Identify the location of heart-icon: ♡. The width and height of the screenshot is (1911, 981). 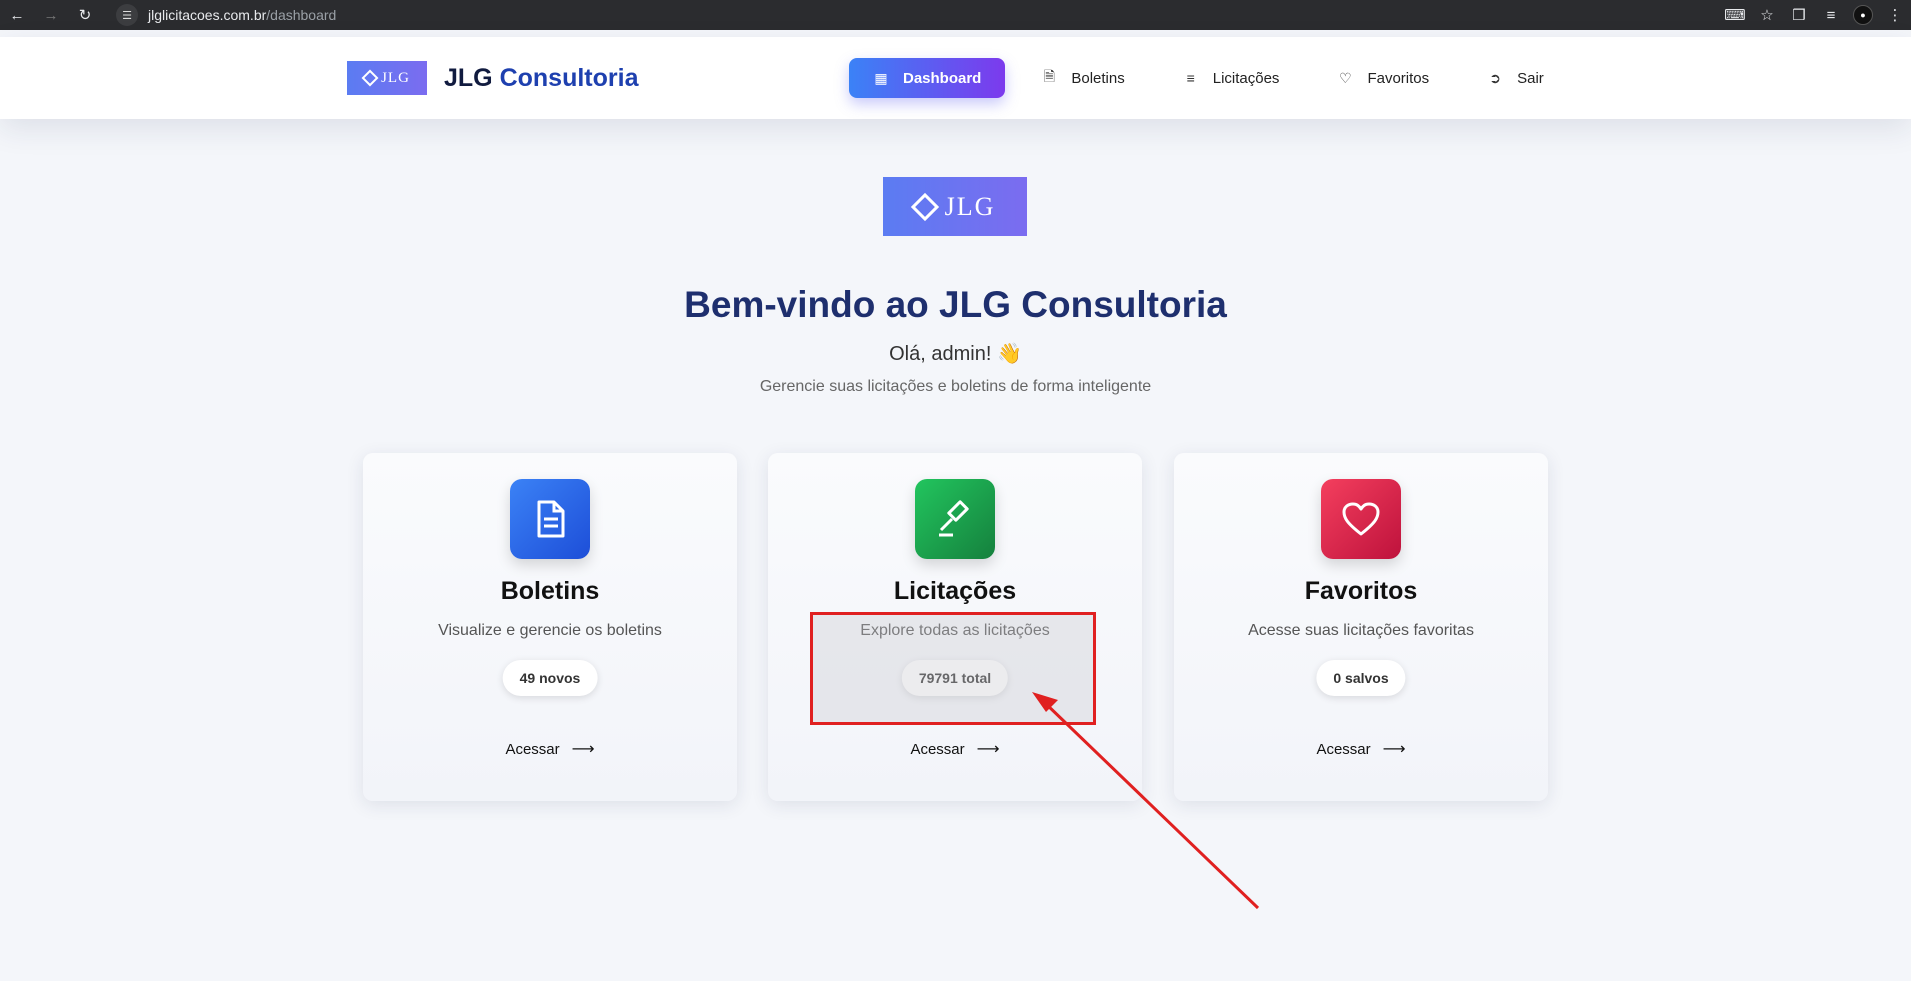
(1345, 77).